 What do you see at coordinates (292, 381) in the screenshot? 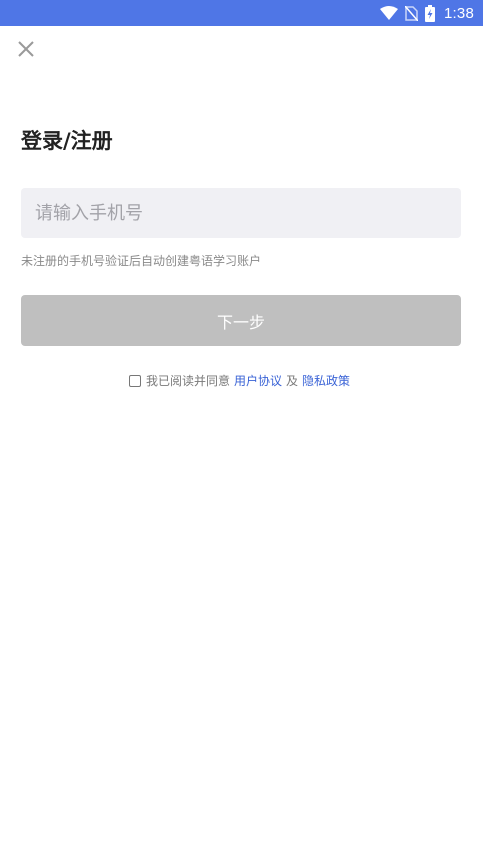
I see `agreement-conjunction: 及` at bounding box center [292, 381].